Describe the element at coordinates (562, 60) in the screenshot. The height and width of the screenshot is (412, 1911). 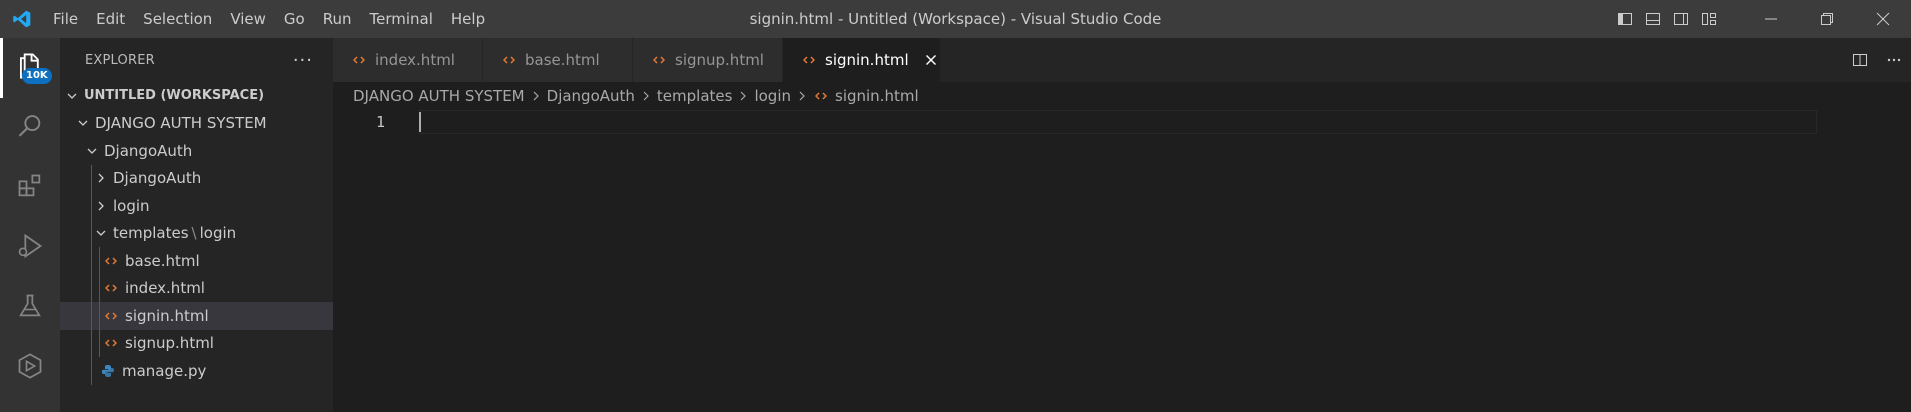
I see `tab-label: base.html` at that location.